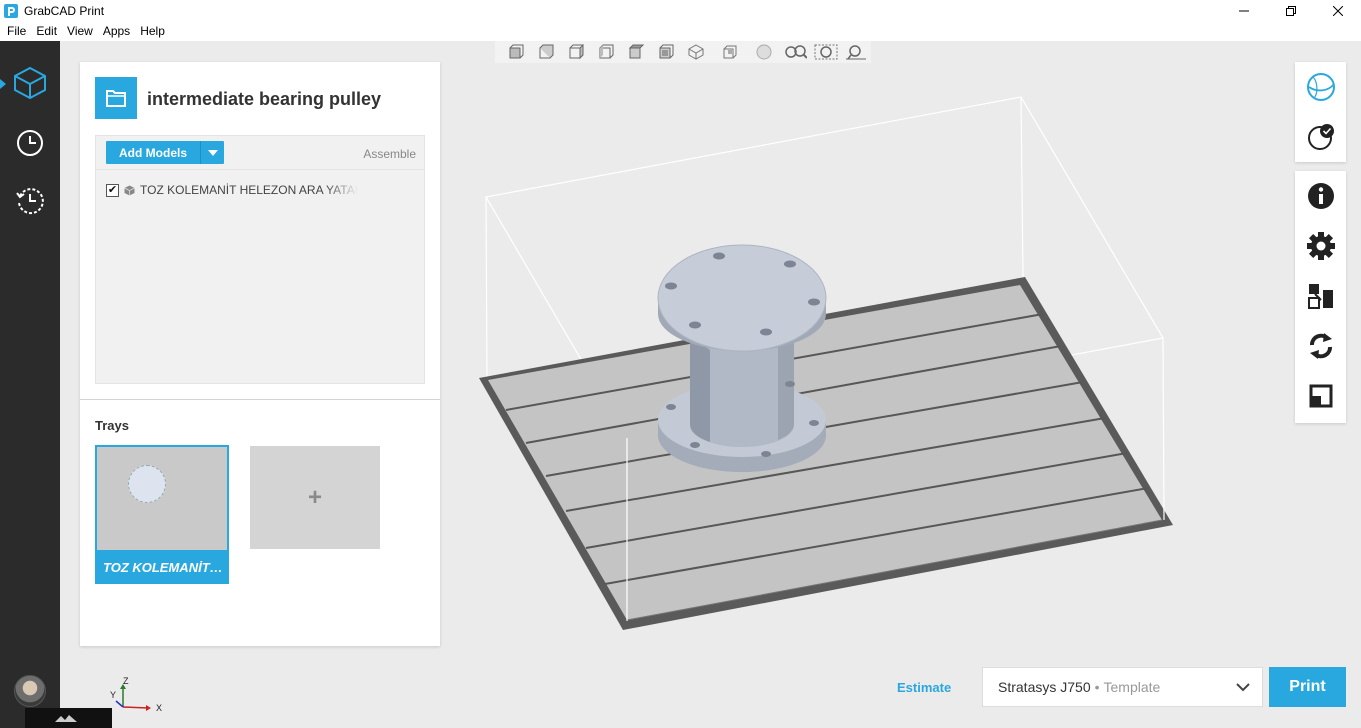 The height and width of the screenshot is (728, 1361). I want to click on view-back-icon, so click(546, 51).